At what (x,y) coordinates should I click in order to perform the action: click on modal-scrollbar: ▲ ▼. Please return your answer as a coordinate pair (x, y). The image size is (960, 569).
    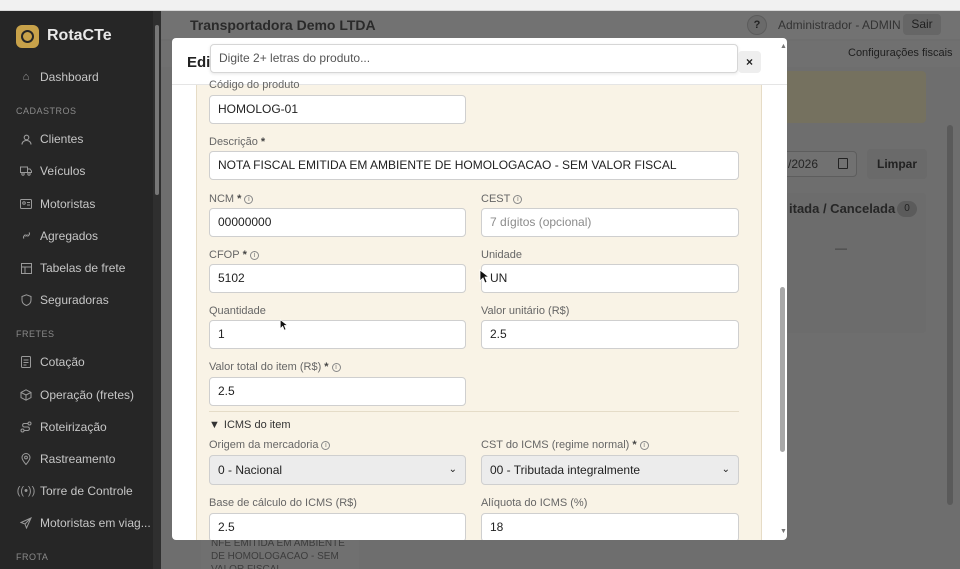
    Looking at the image, I should click on (782, 291).